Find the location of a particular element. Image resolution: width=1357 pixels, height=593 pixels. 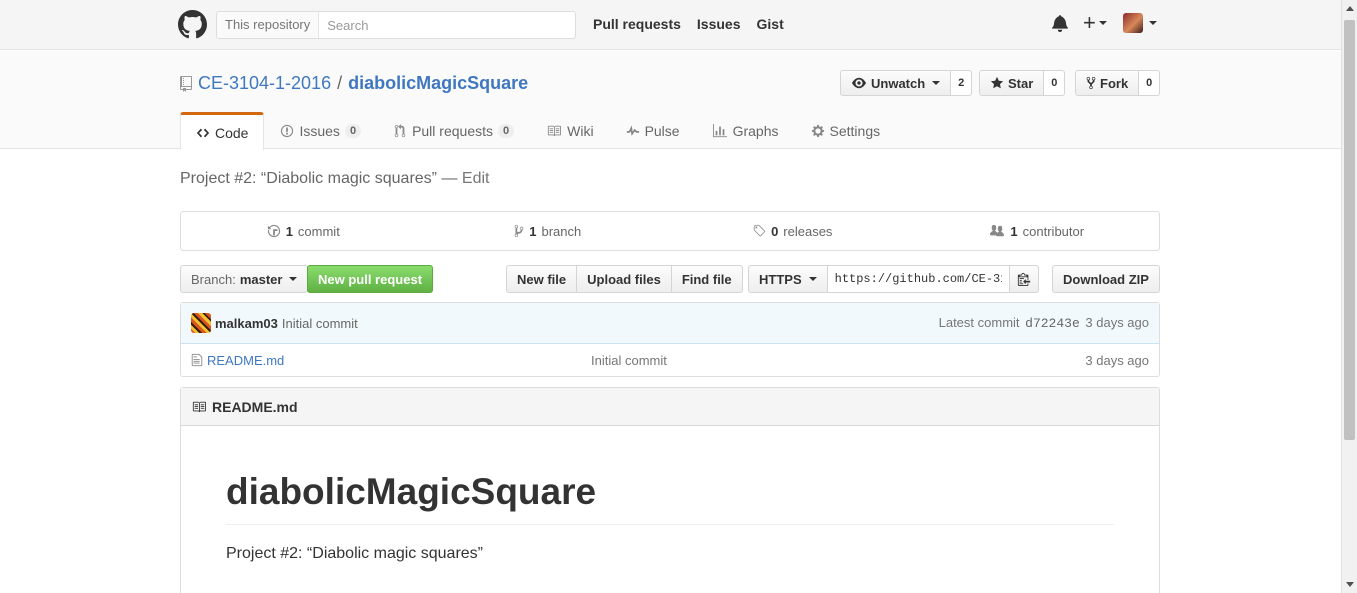

fork-label: Fork is located at coordinates (1114, 83).